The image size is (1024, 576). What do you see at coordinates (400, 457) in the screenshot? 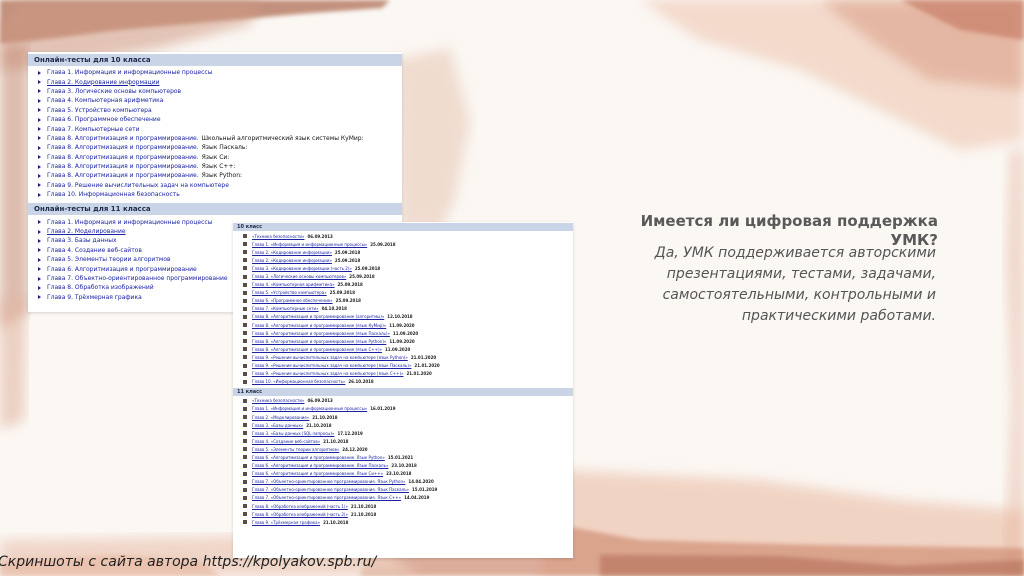
I see `date-label: 15.01.2021` at bounding box center [400, 457].